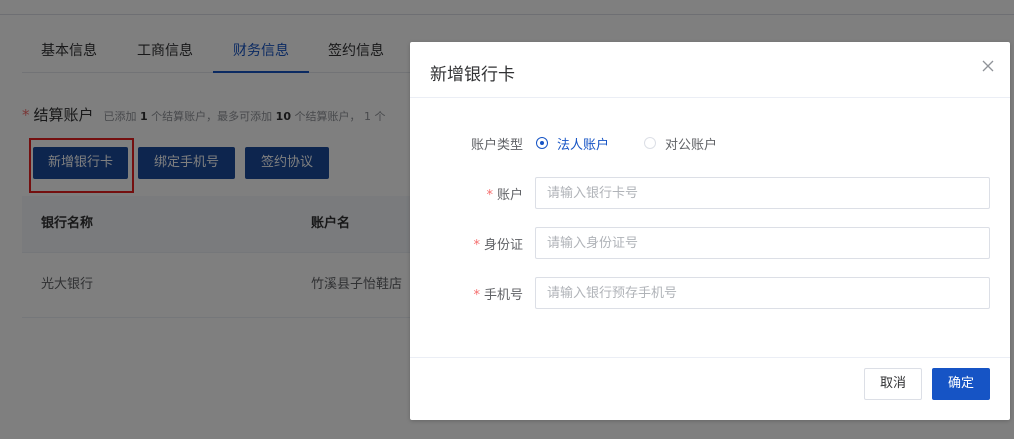 This screenshot has height=439, width=1014. I want to click on id-card-input, so click(762, 243).